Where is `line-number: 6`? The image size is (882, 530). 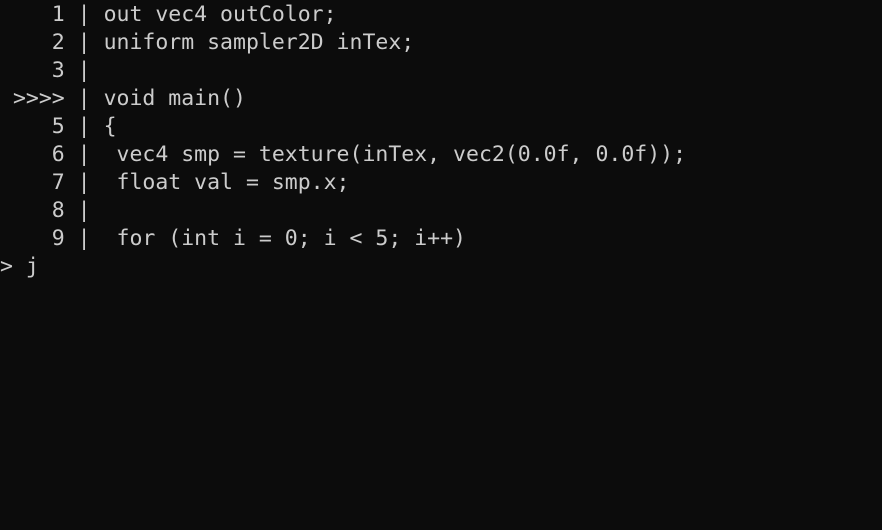
line-number: 6 is located at coordinates (58, 154).